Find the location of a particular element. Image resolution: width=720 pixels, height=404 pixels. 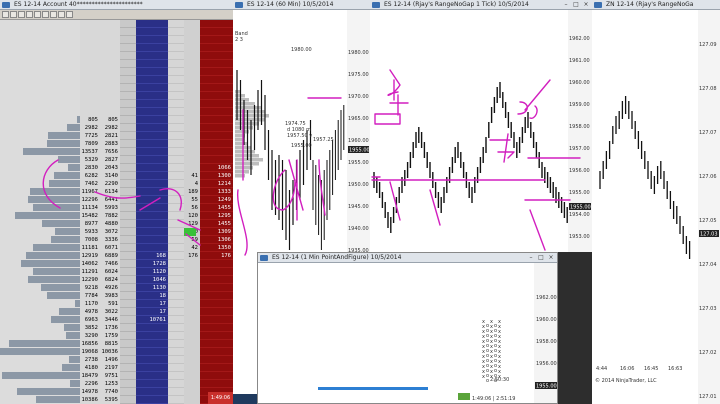

time-label: 2:50:30 is located at coordinates (499, 380).